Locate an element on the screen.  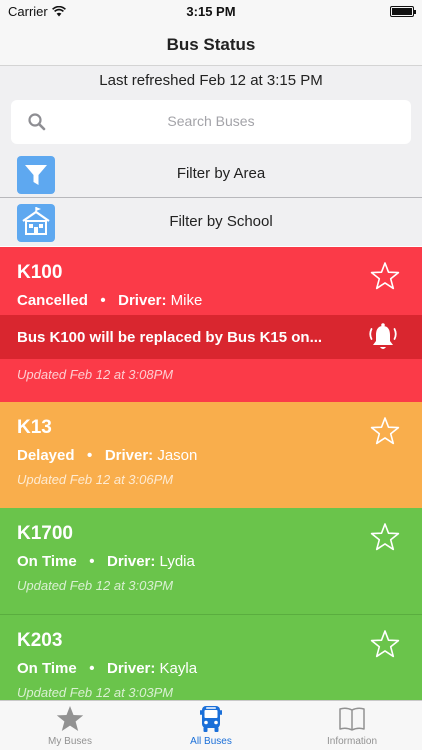
bus-name: K13 is located at coordinates (34, 427).